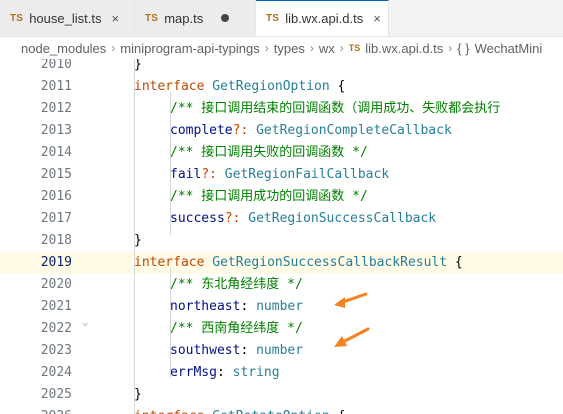 This screenshot has height=414, width=563. I want to click on code-line: 2017 success?: GetRegionSuccessCallback, so click(281, 219).